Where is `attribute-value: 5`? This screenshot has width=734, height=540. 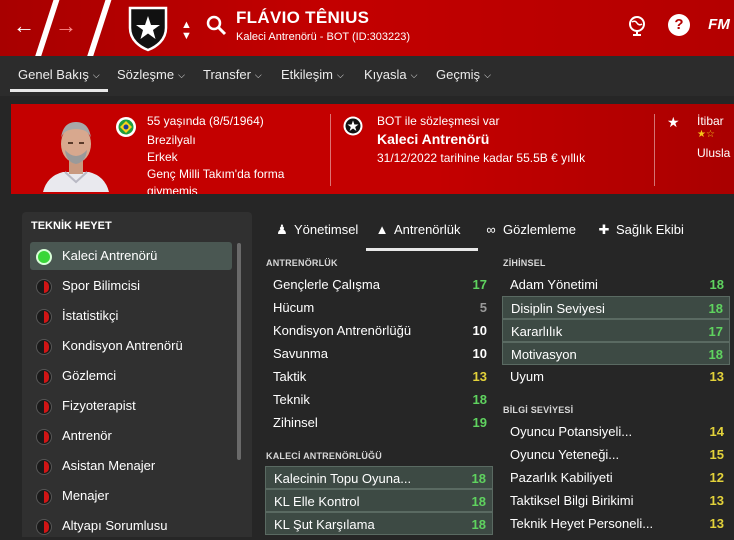
attribute-value: 5 is located at coordinates (483, 307).